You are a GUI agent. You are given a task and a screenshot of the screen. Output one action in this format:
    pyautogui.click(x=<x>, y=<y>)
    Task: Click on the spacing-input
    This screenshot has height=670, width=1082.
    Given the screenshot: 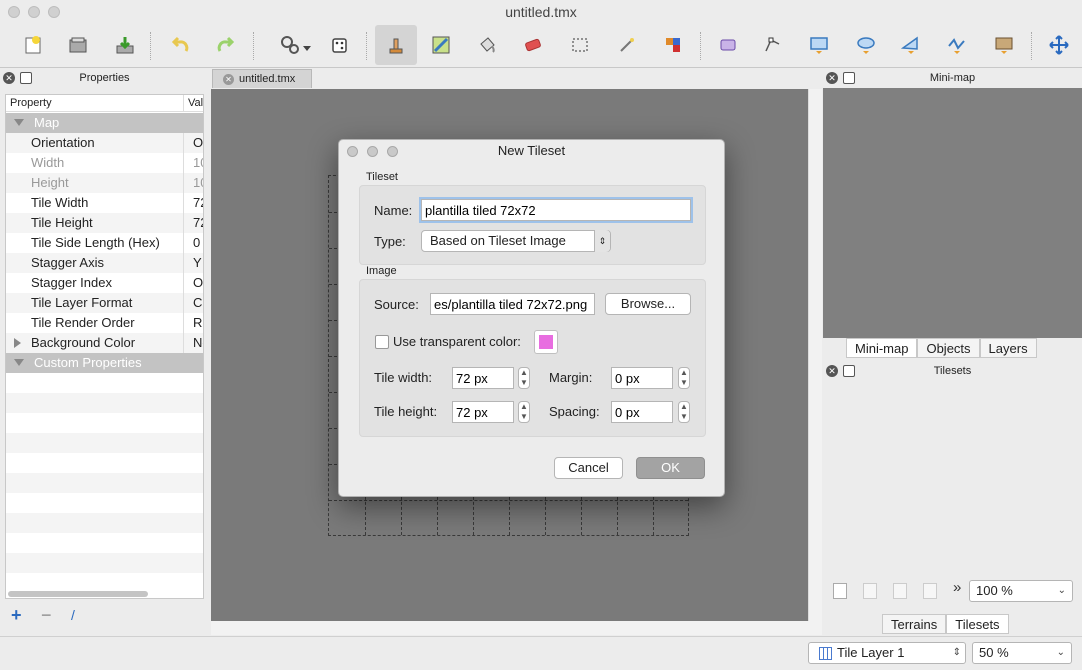 What is the action you would take?
    pyautogui.click(x=642, y=412)
    